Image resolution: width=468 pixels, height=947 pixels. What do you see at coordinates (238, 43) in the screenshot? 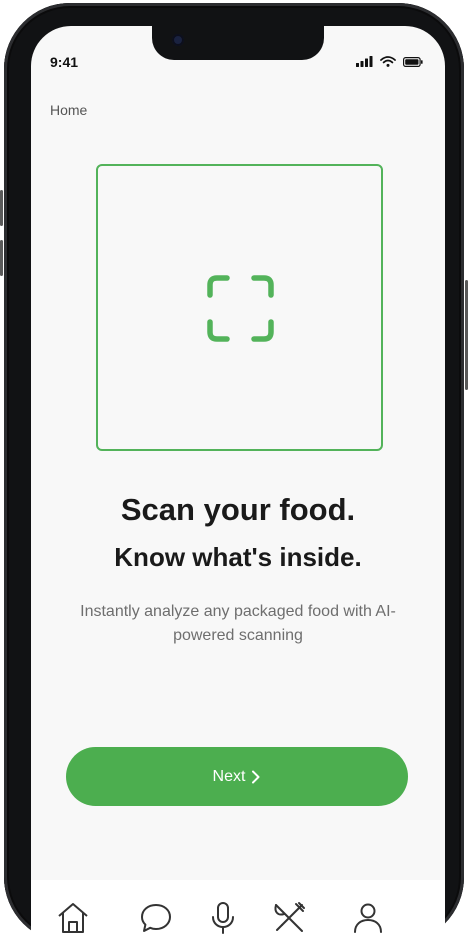
I see `notch` at bounding box center [238, 43].